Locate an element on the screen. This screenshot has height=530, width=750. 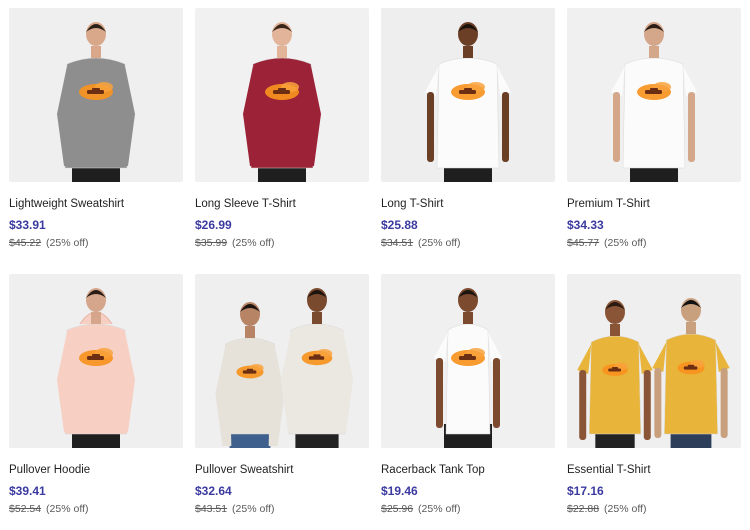
product-price: $25.88 is located at coordinates (399, 225).